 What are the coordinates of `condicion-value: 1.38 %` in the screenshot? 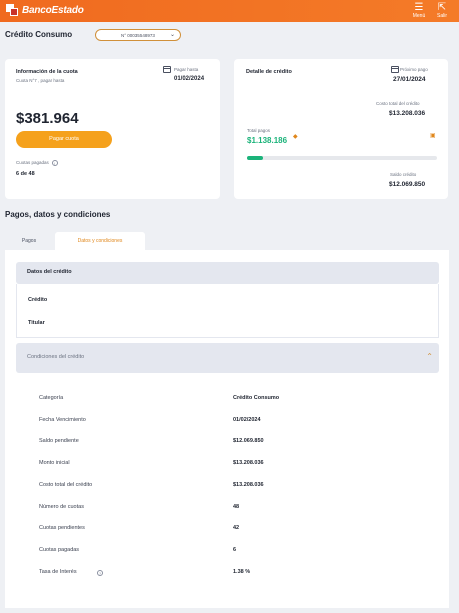 It's located at (242, 571).